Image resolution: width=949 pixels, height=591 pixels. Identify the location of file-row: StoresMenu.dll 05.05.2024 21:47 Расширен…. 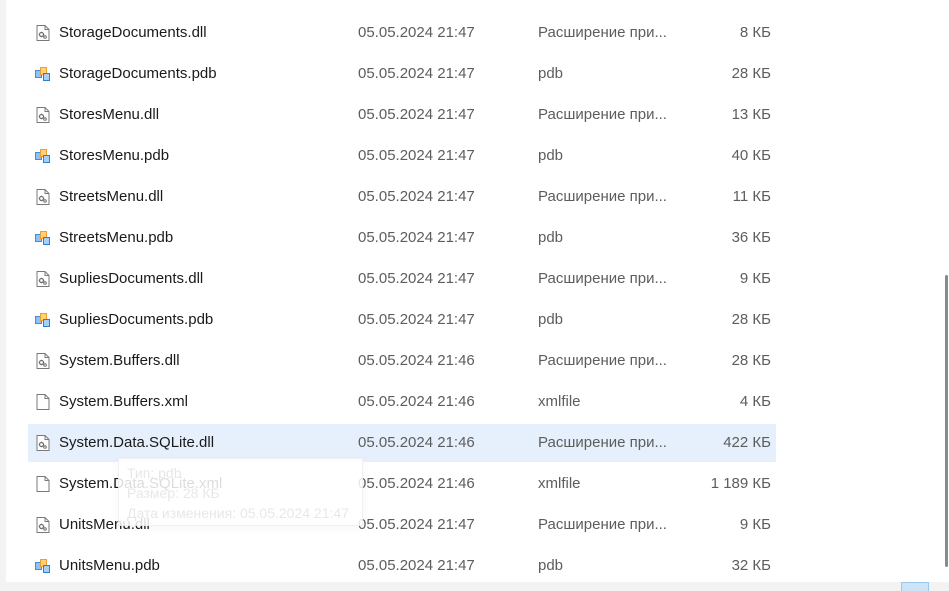
(402, 115).